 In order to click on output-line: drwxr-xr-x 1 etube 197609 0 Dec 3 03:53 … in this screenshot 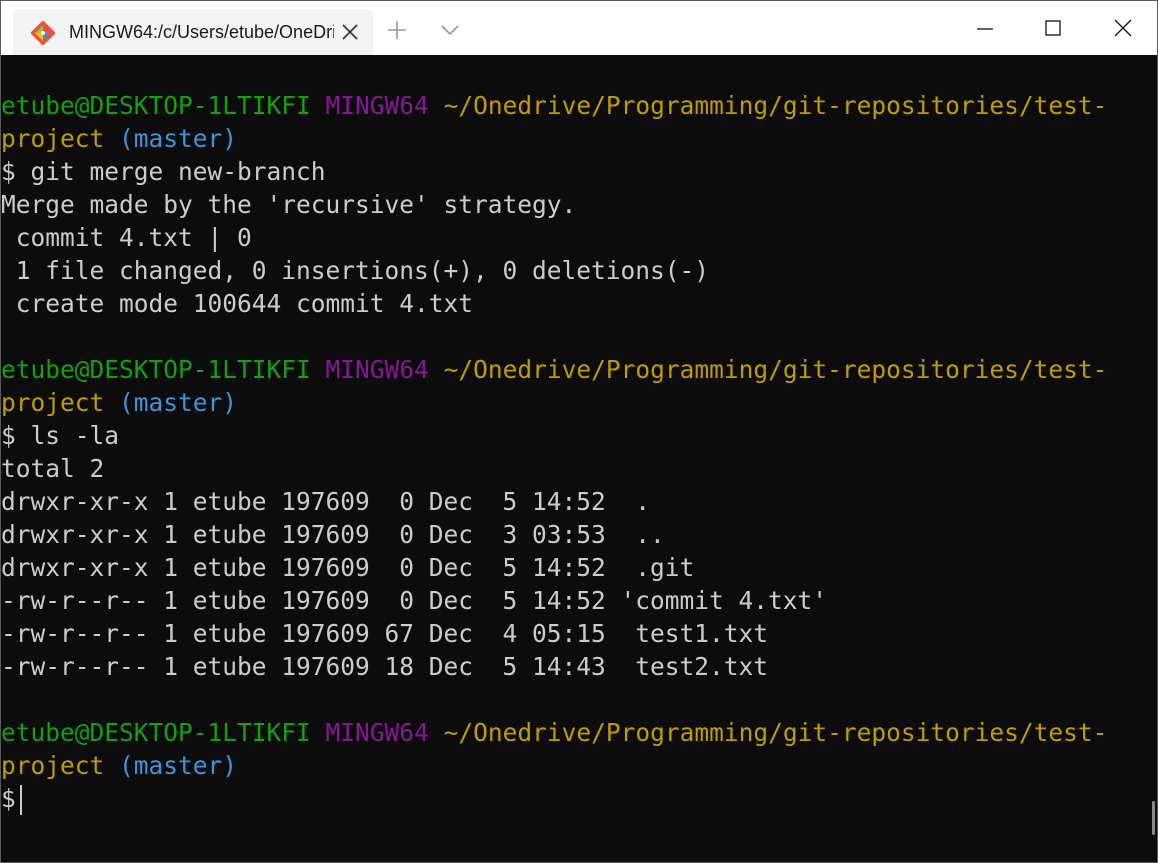, I will do `click(333, 534)`.